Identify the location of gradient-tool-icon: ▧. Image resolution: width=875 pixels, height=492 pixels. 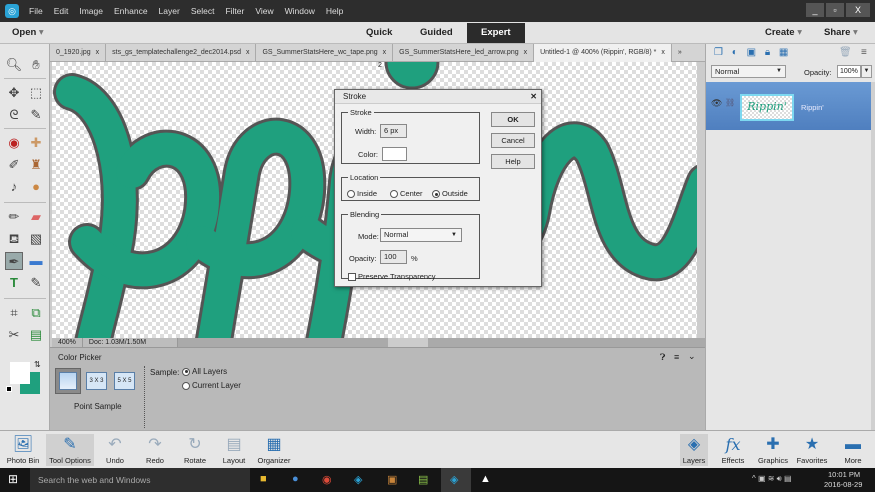
(36, 239).